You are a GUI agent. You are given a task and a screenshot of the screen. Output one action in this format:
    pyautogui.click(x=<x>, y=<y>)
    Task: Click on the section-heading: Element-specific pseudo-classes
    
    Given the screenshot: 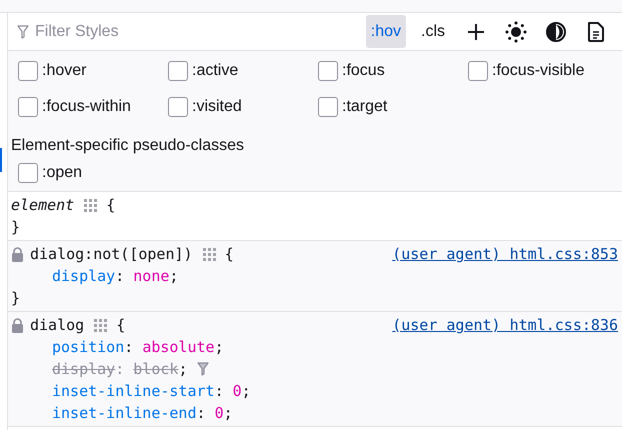 What is the action you would take?
    pyautogui.click(x=128, y=146)
    